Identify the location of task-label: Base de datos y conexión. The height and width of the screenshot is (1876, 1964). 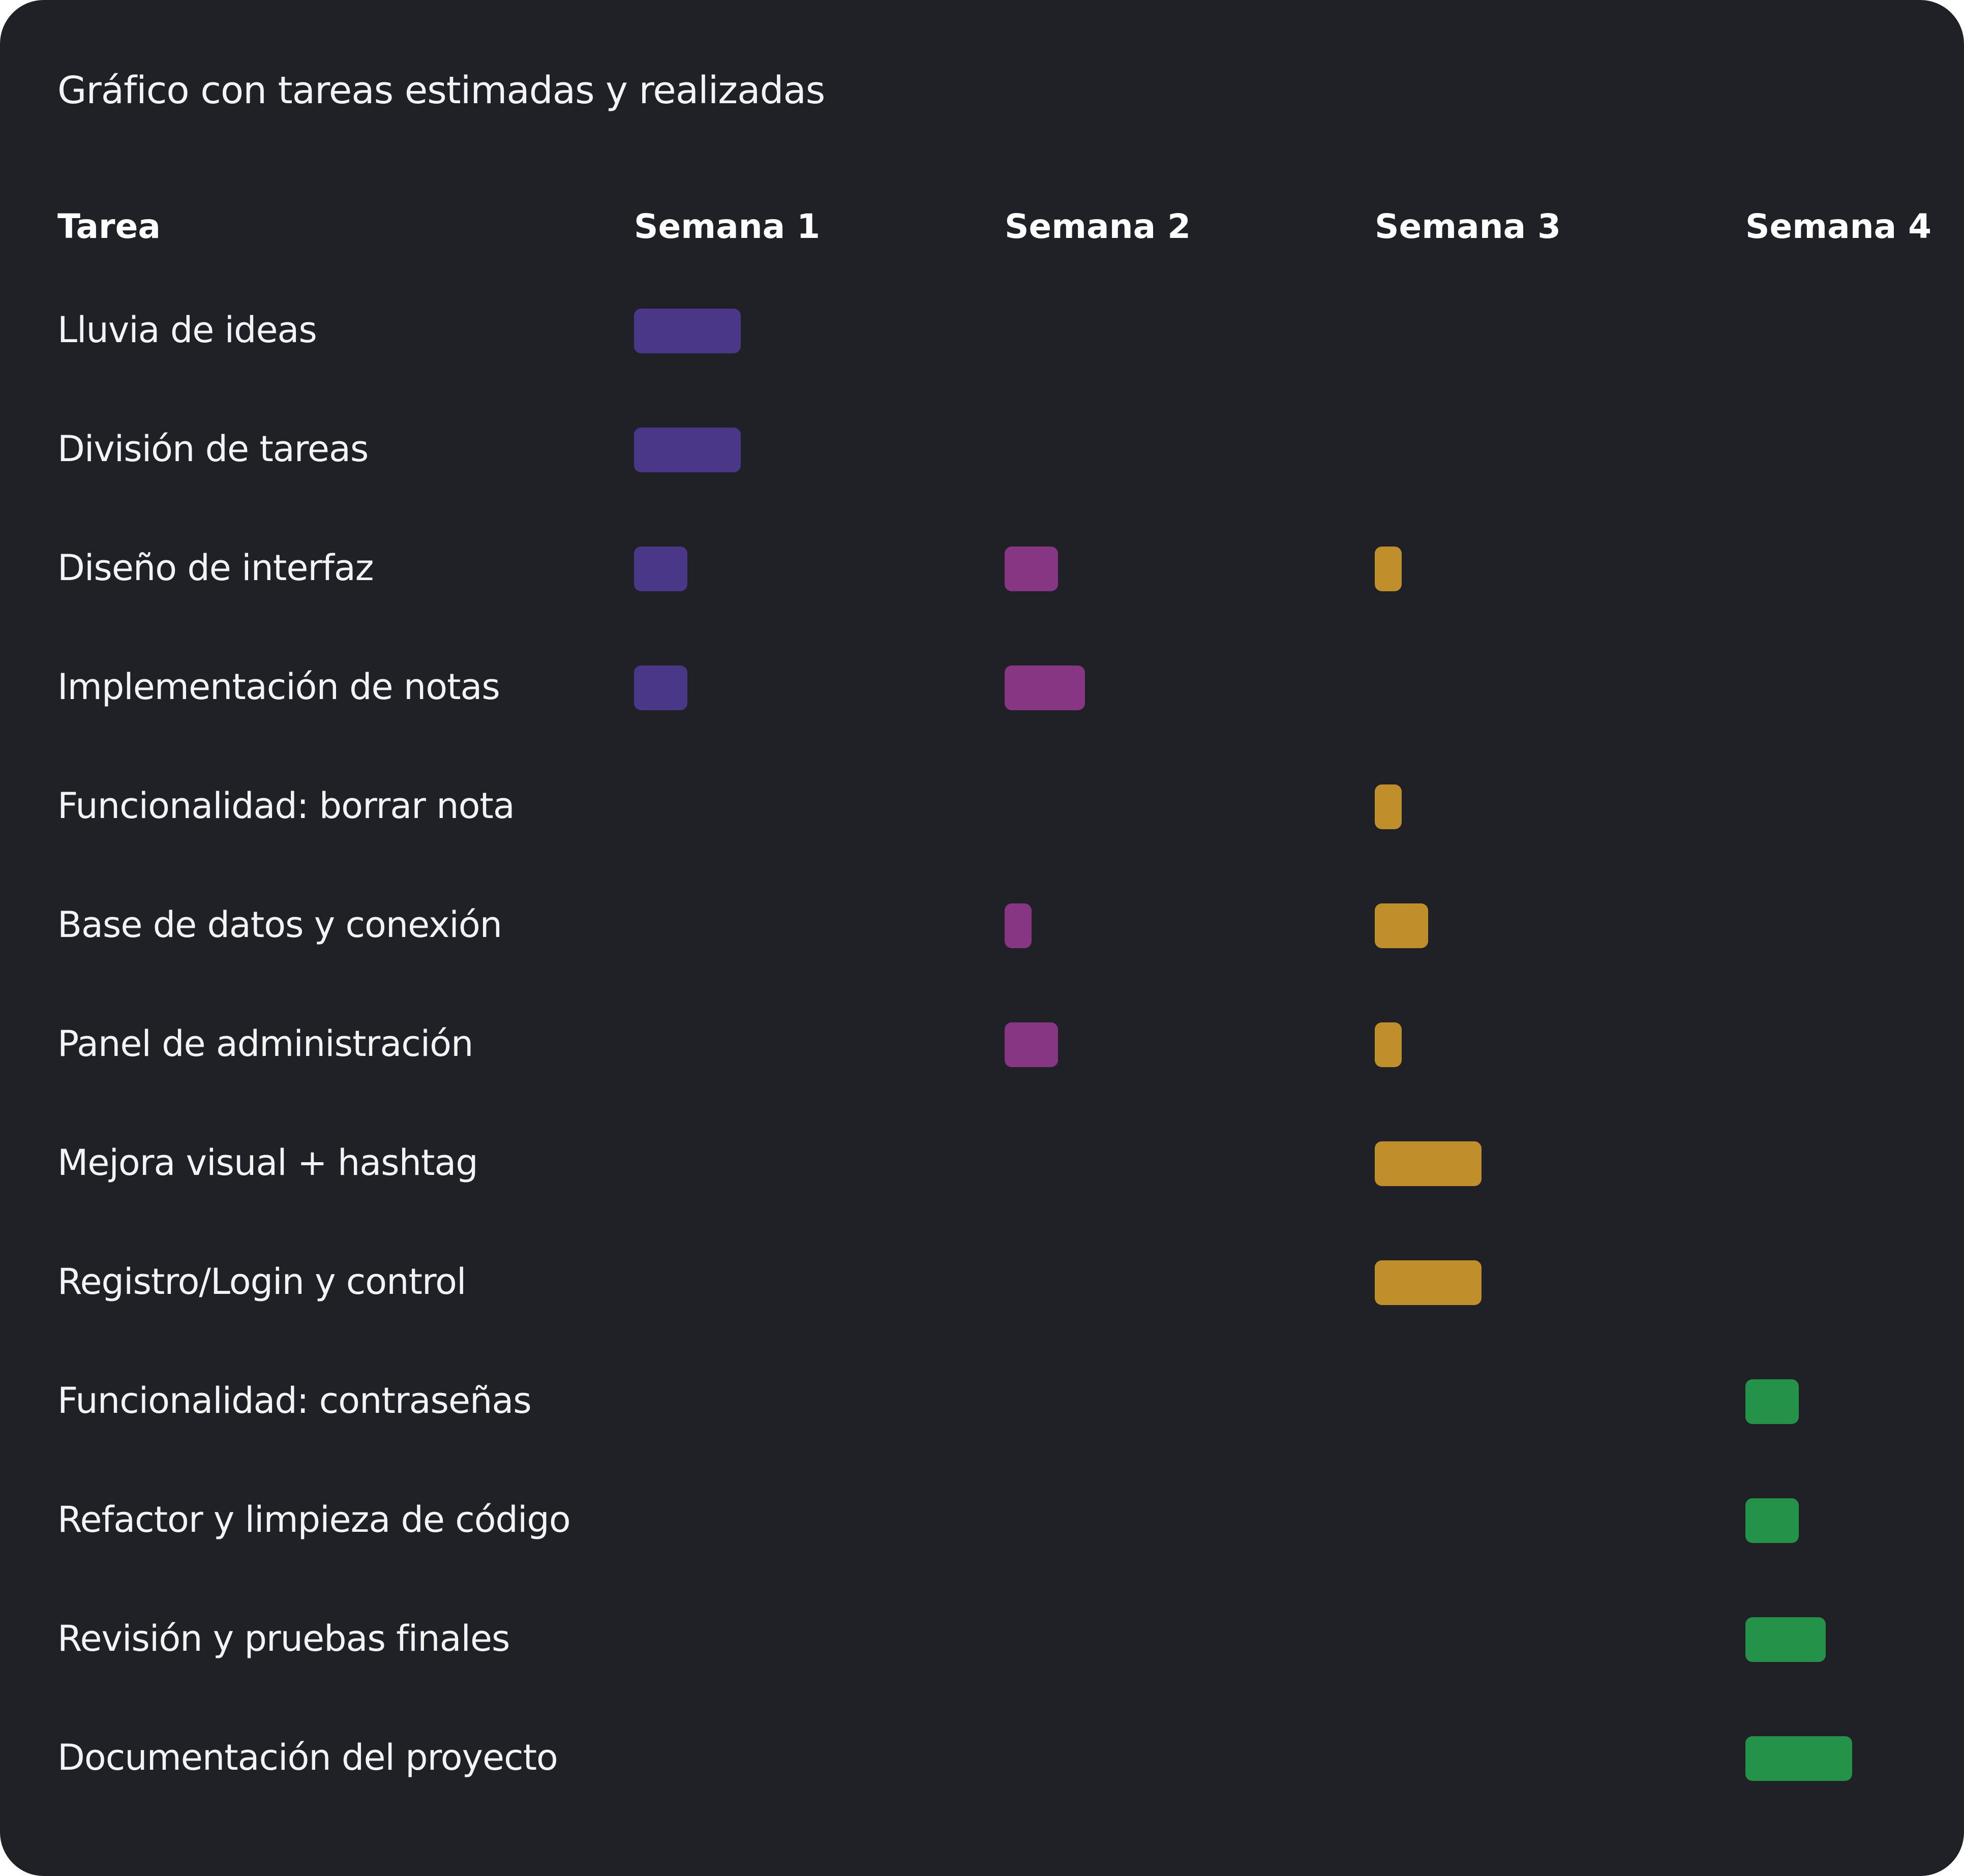
(280, 925).